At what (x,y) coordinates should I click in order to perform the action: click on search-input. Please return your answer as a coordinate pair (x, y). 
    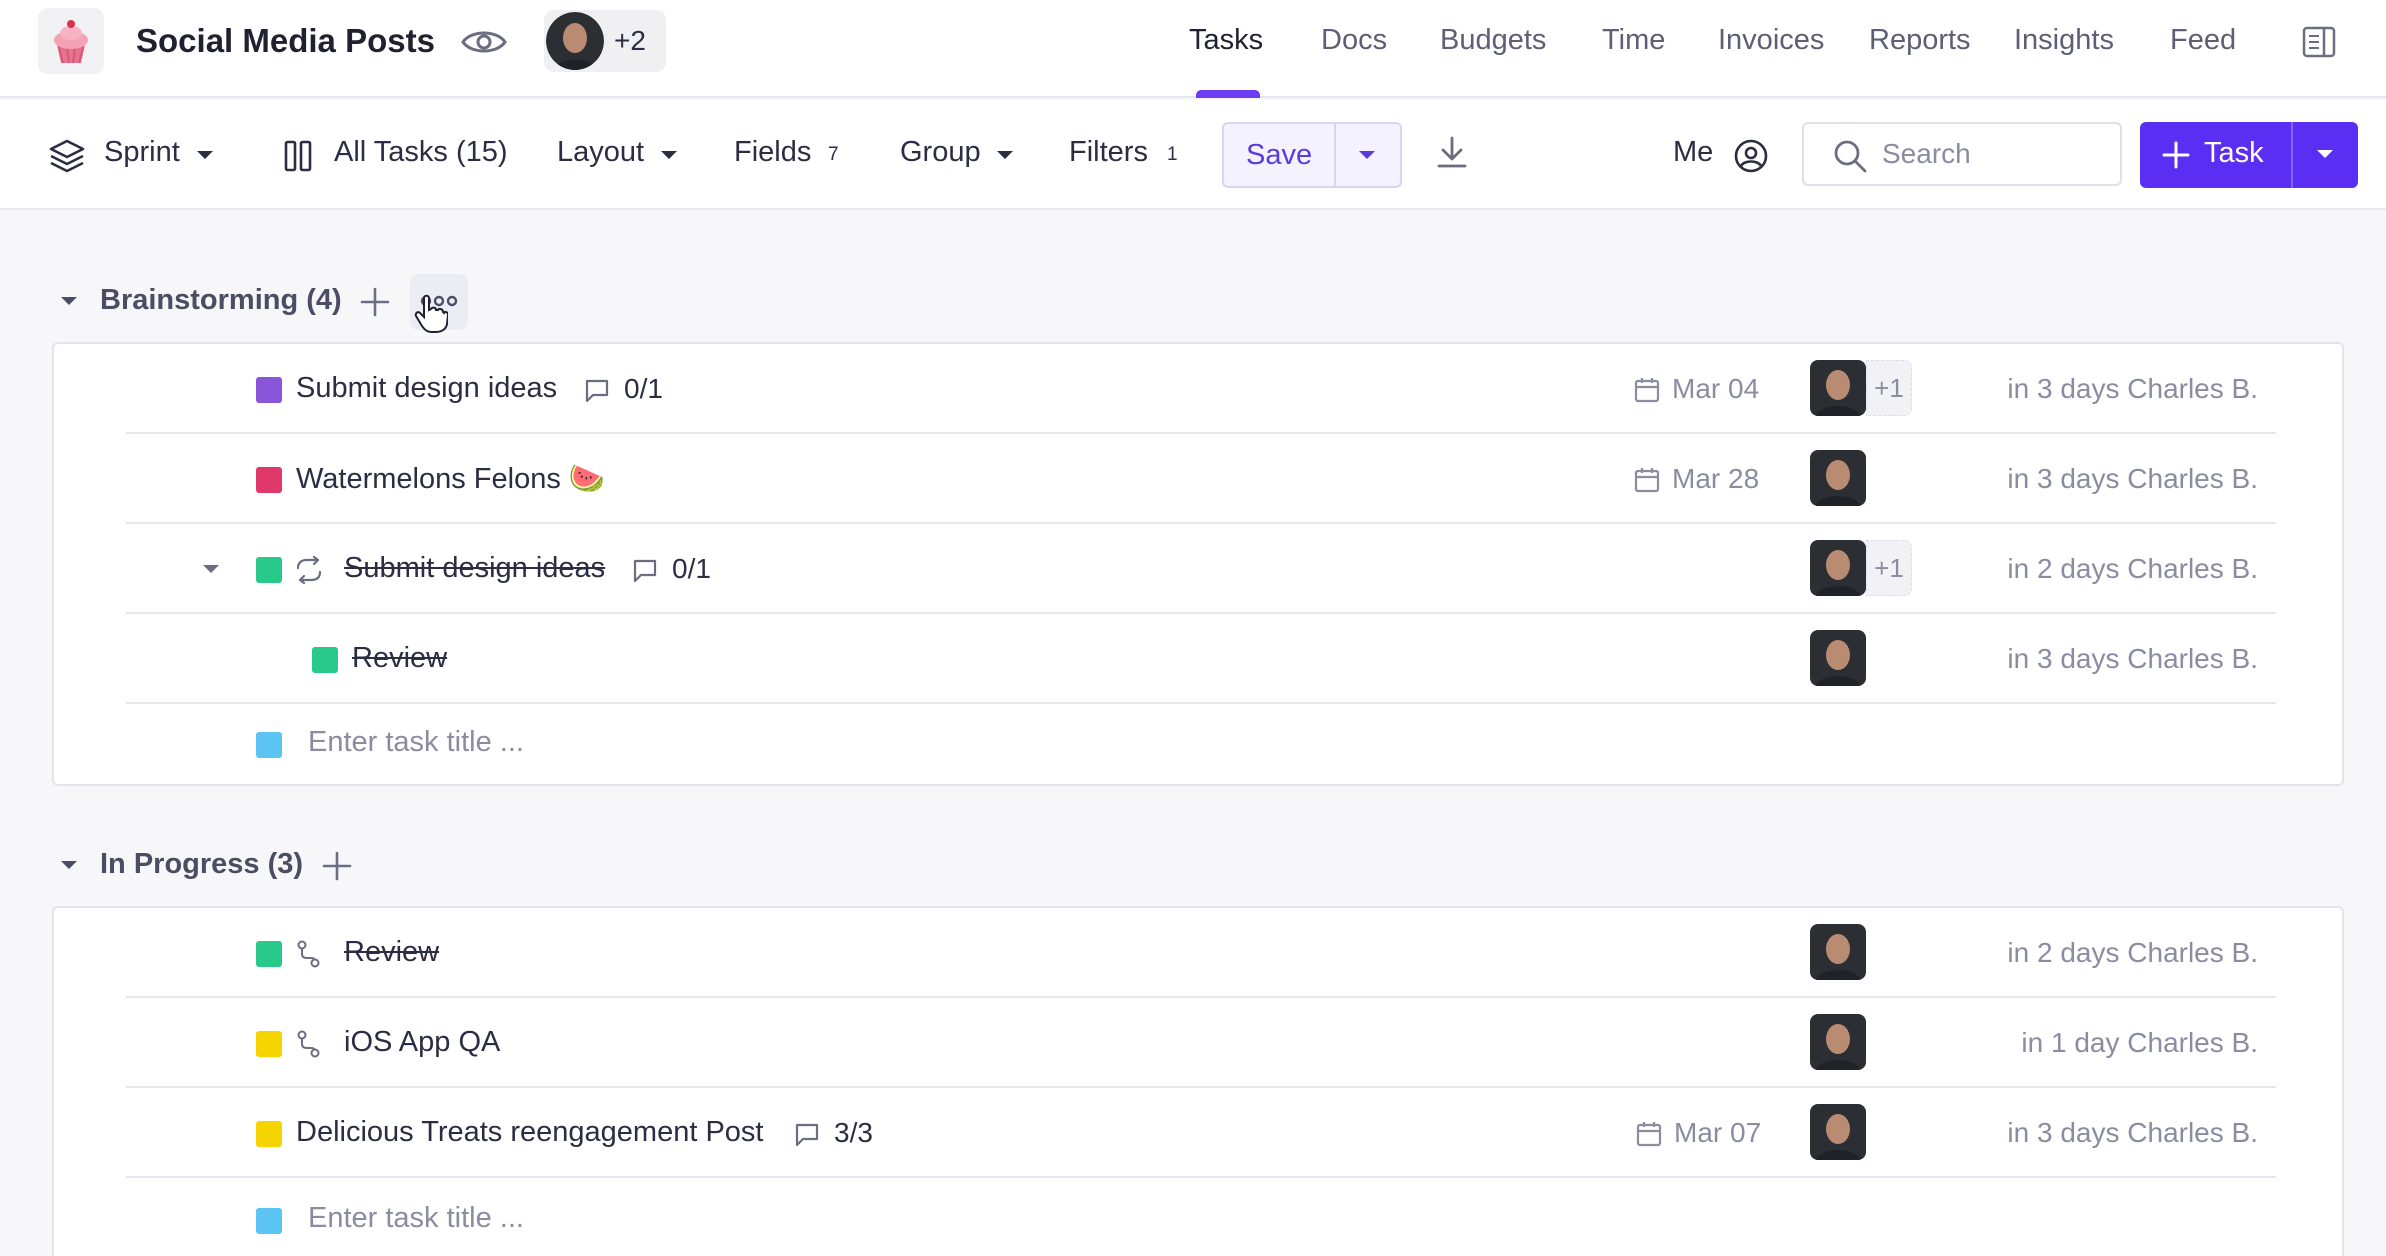
    Looking at the image, I should click on (1997, 154).